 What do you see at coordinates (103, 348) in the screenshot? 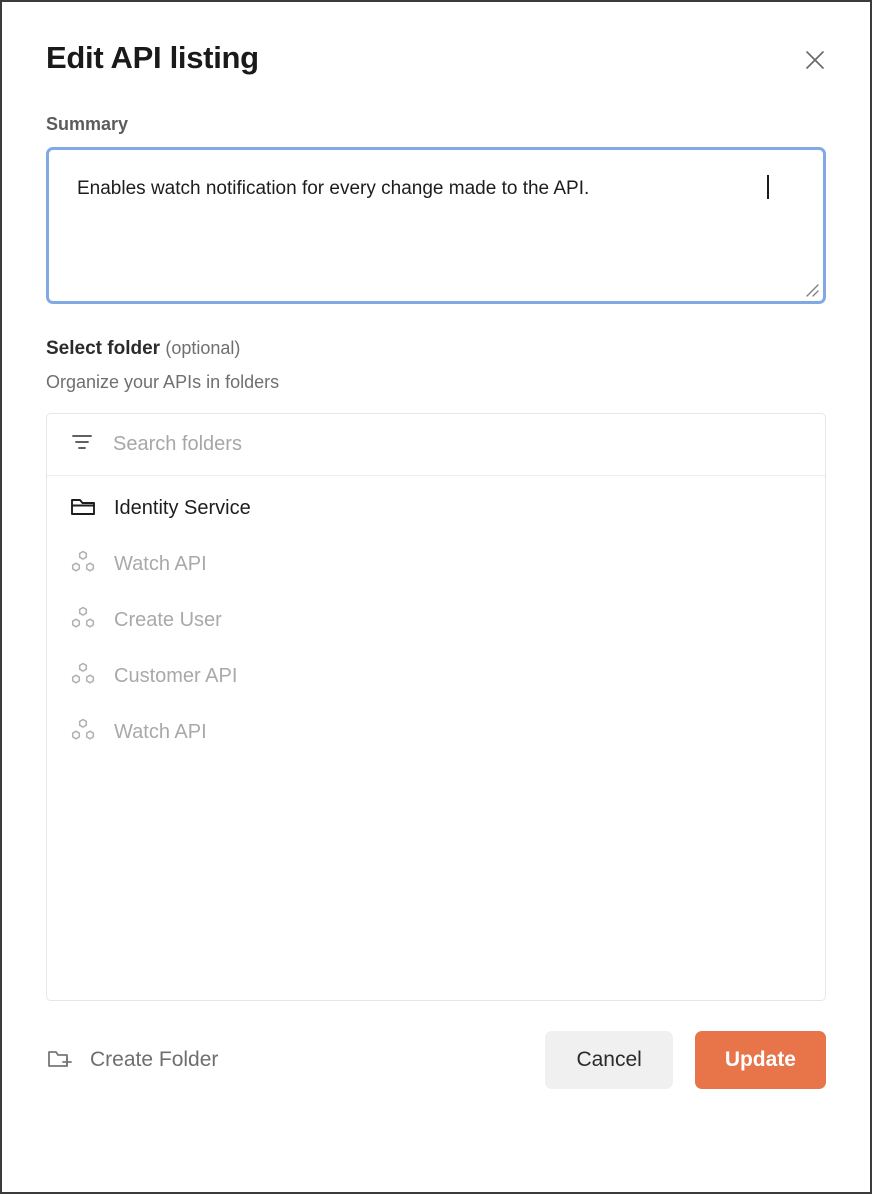
I see `select-folder-label: Select folder` at bounding box center [103, 348].